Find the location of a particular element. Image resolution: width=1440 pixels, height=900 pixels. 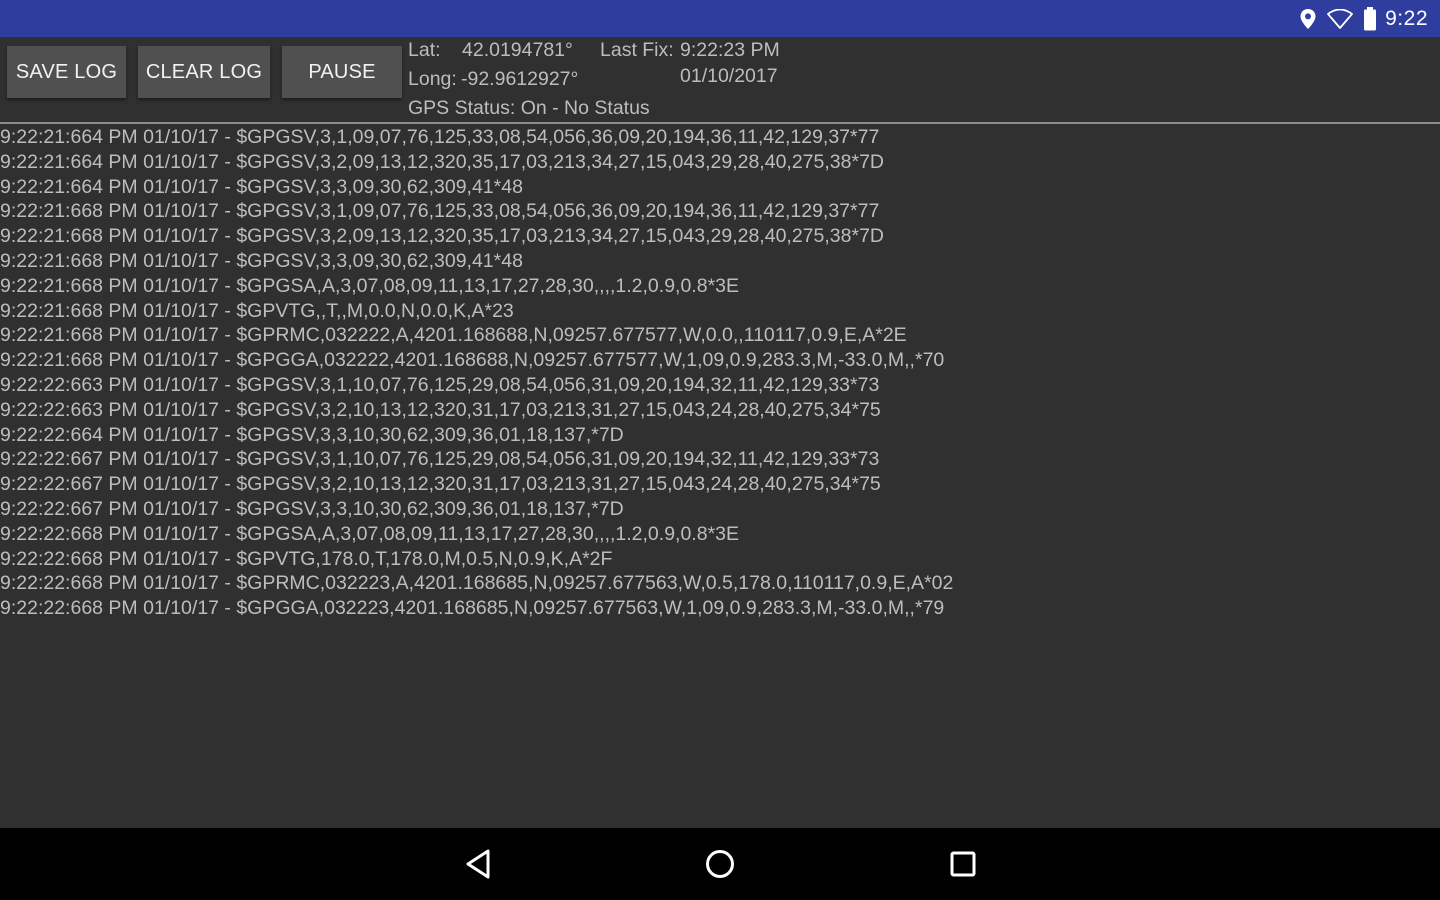

battery-icon is located at coordinates (1370, 18).